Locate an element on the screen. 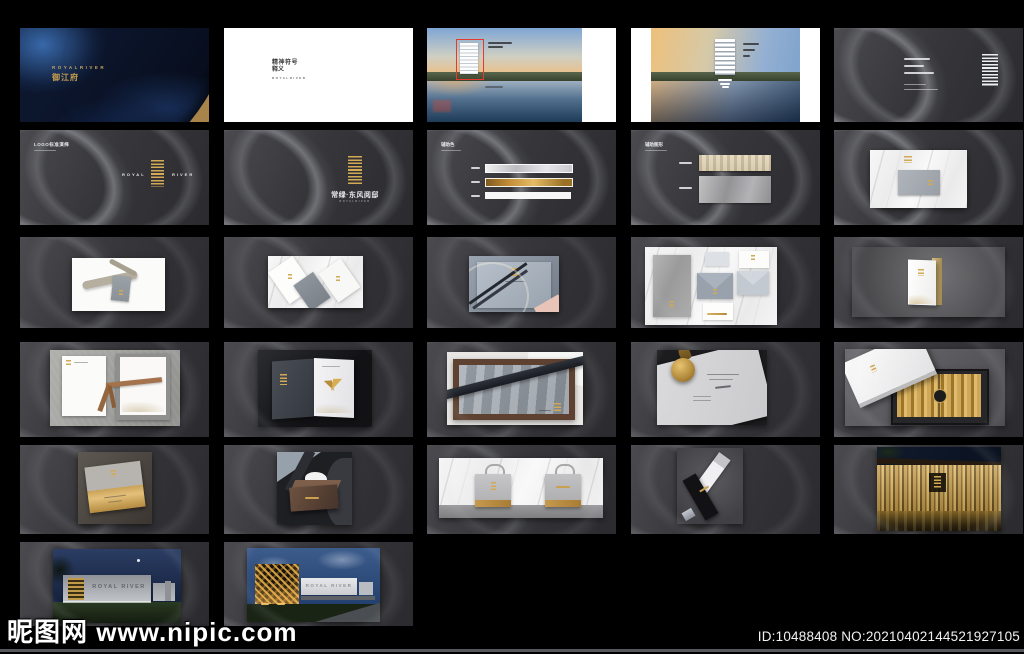 The width and height of the screenshot is (1024, 654). slide-logo-standard: LOGO标准演绎 ROYAL RIVER is located at coordinates (114, 177).